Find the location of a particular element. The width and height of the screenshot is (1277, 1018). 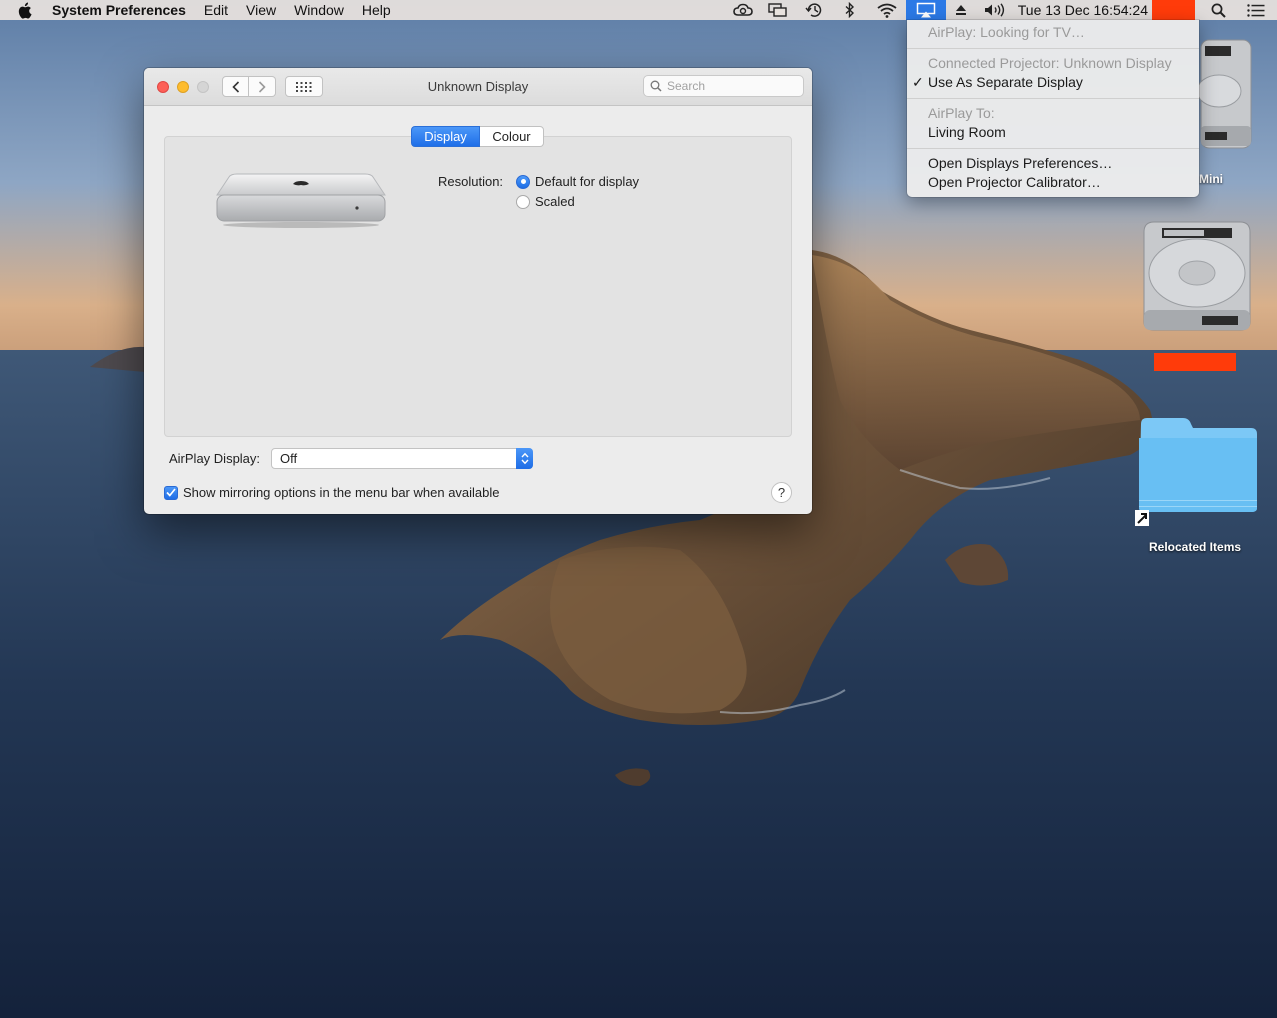

menu-app-name: System Preferences is located at coordinates (123, 10).